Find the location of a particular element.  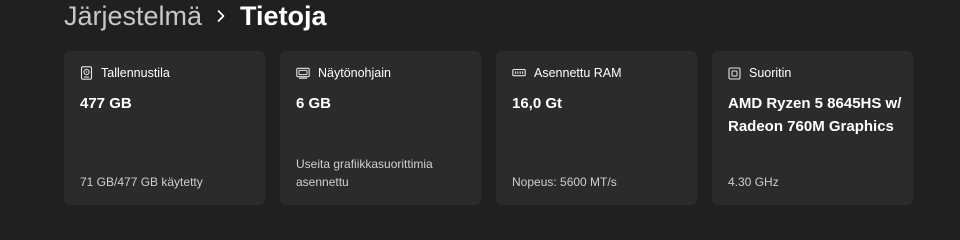

chevron-right-icon is located at coordinates (221, 16).